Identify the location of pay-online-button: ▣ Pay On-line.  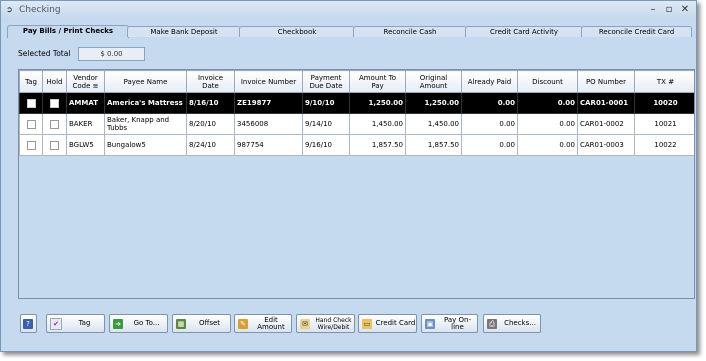
(449, 323).